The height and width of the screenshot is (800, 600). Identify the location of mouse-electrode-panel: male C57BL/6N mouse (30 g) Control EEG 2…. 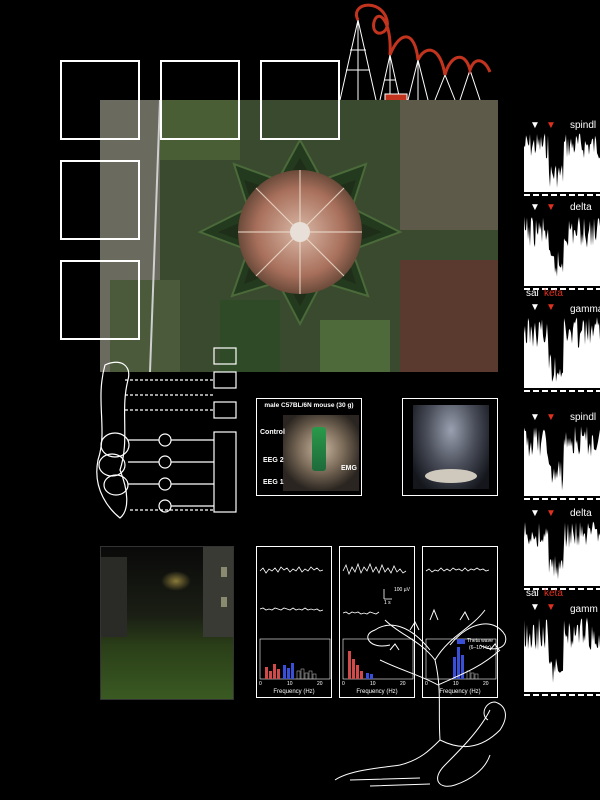
(309, 447).